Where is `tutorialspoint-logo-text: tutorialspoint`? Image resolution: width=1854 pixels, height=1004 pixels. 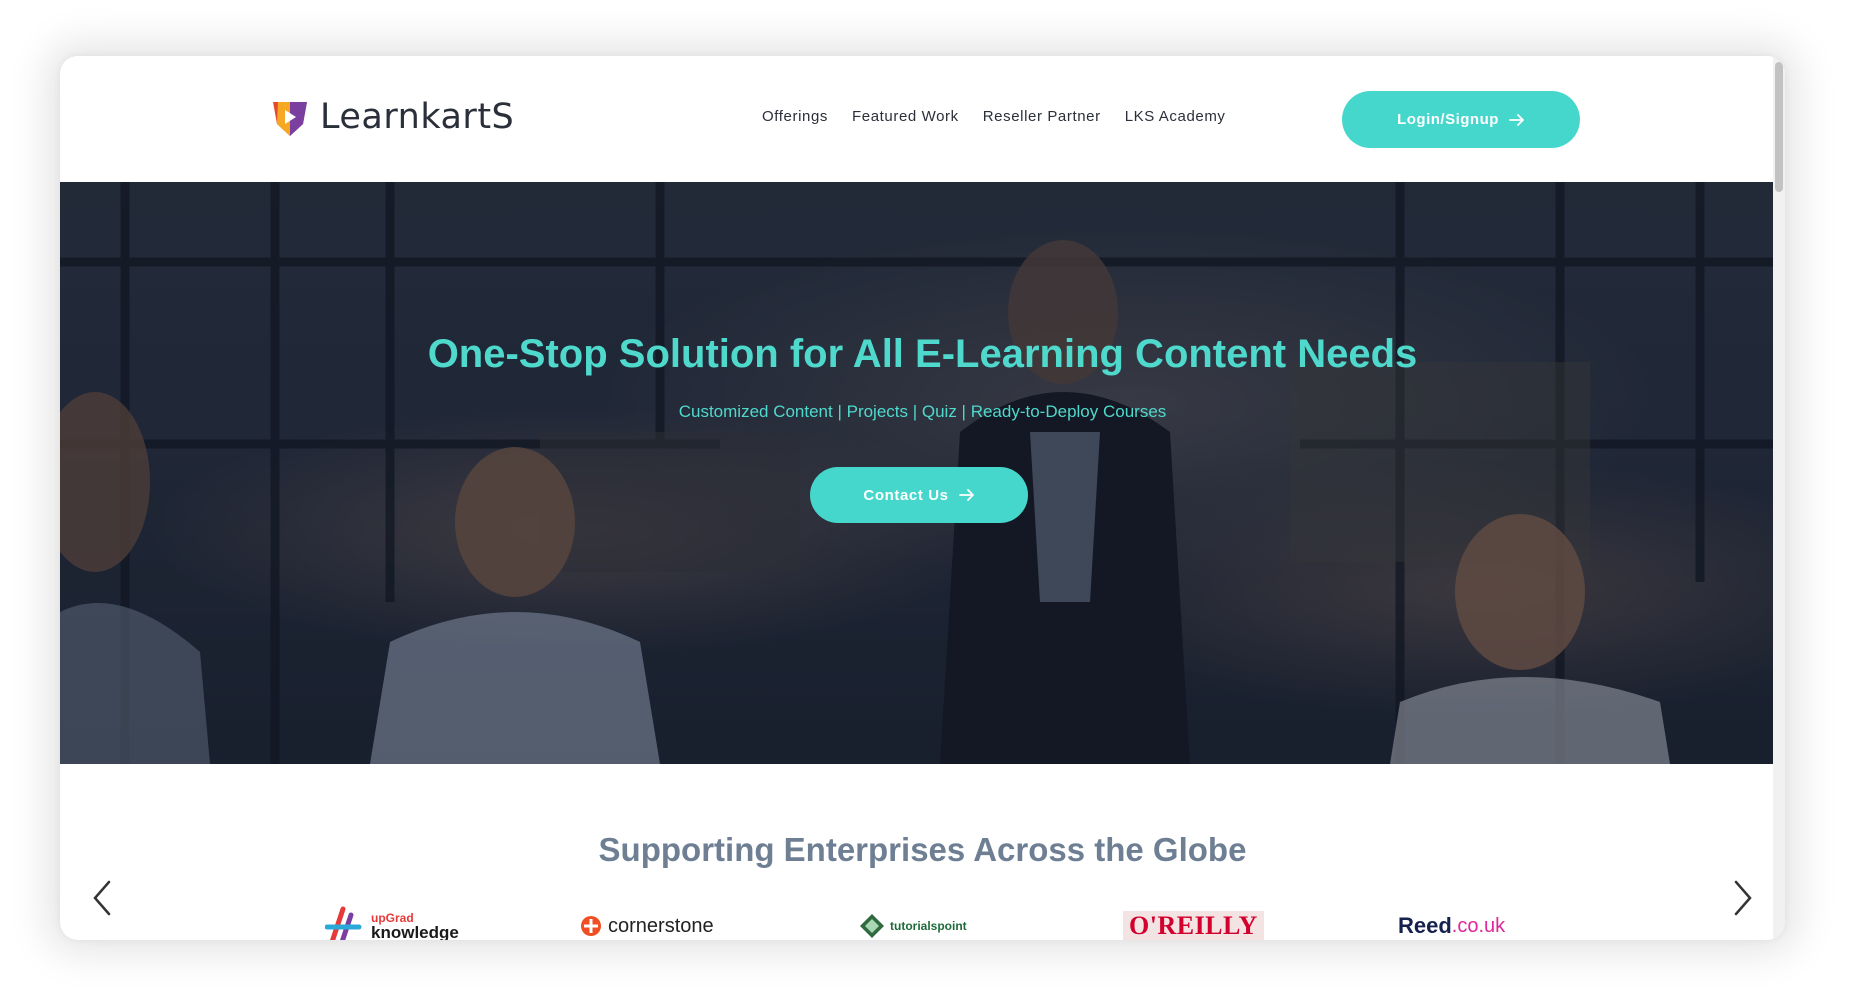
tutorialspoint-logo-text: tutorialspoint is located at coordinates (928, 926).